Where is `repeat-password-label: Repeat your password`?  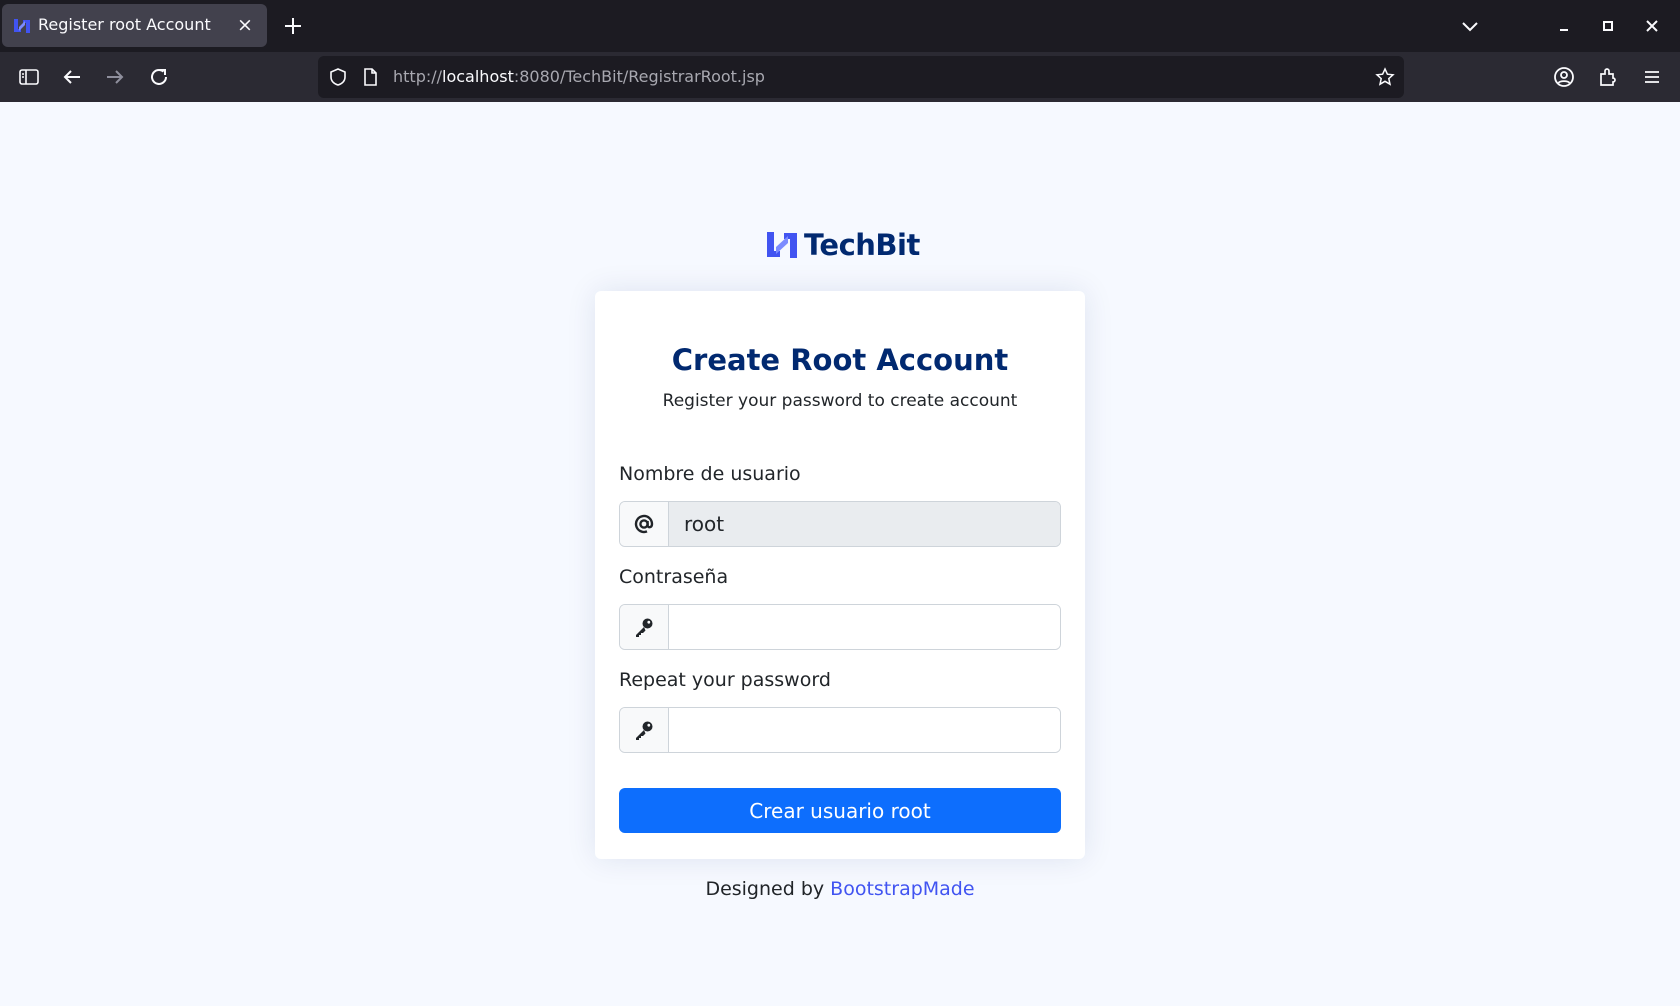 repeat-password-label: Repeat your password is located at coordinates (725, 680).